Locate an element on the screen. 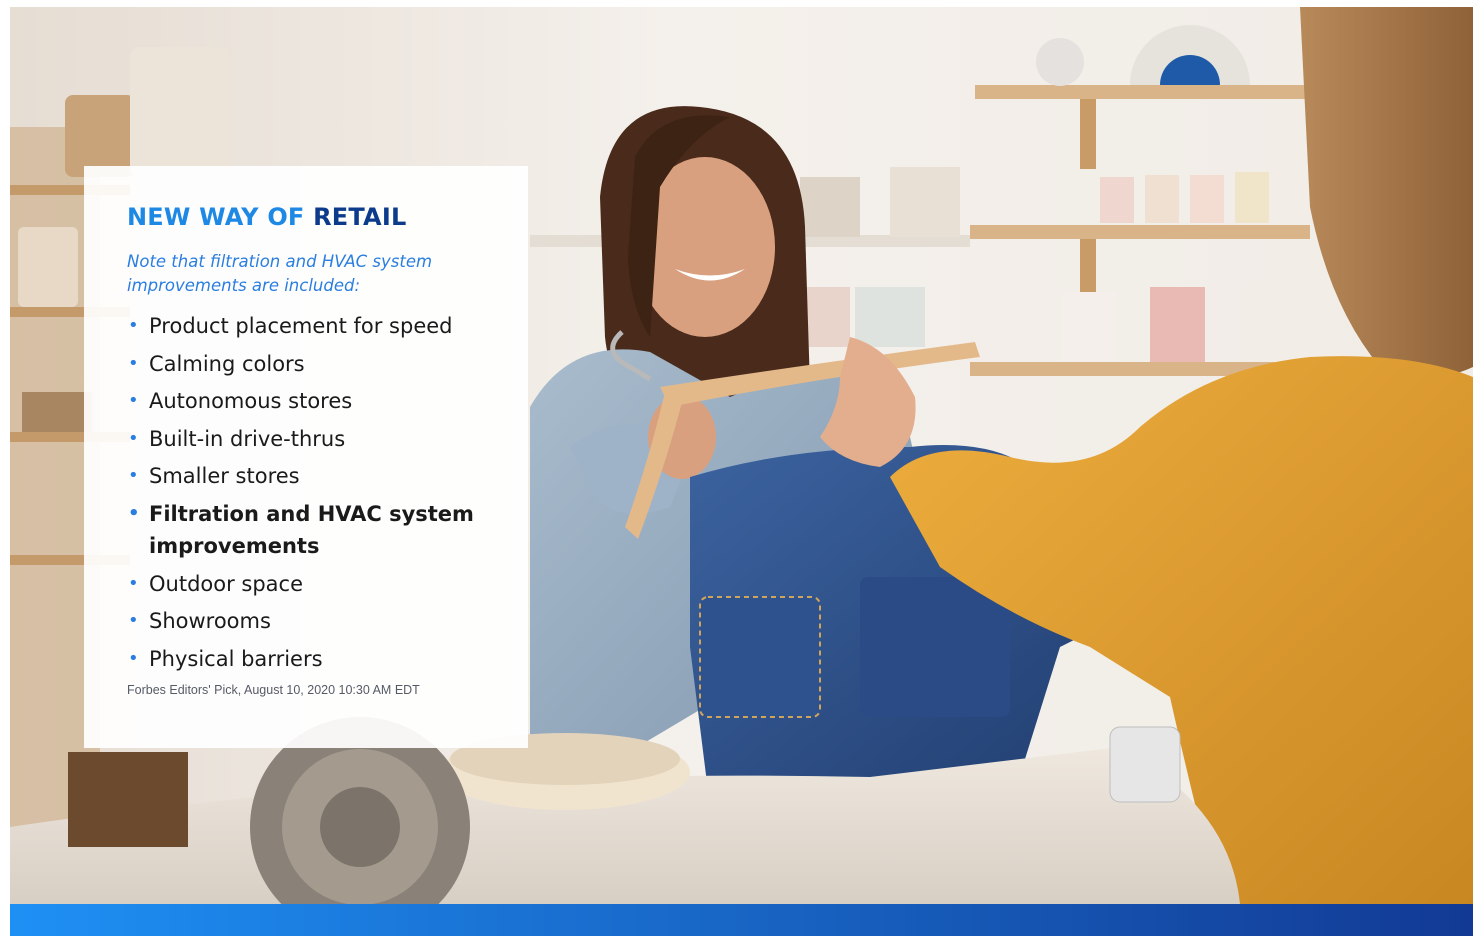 The width and height of the screenshot is (1481, 936). bullet-text: Physical barriers is located at coordinates (236, 658).